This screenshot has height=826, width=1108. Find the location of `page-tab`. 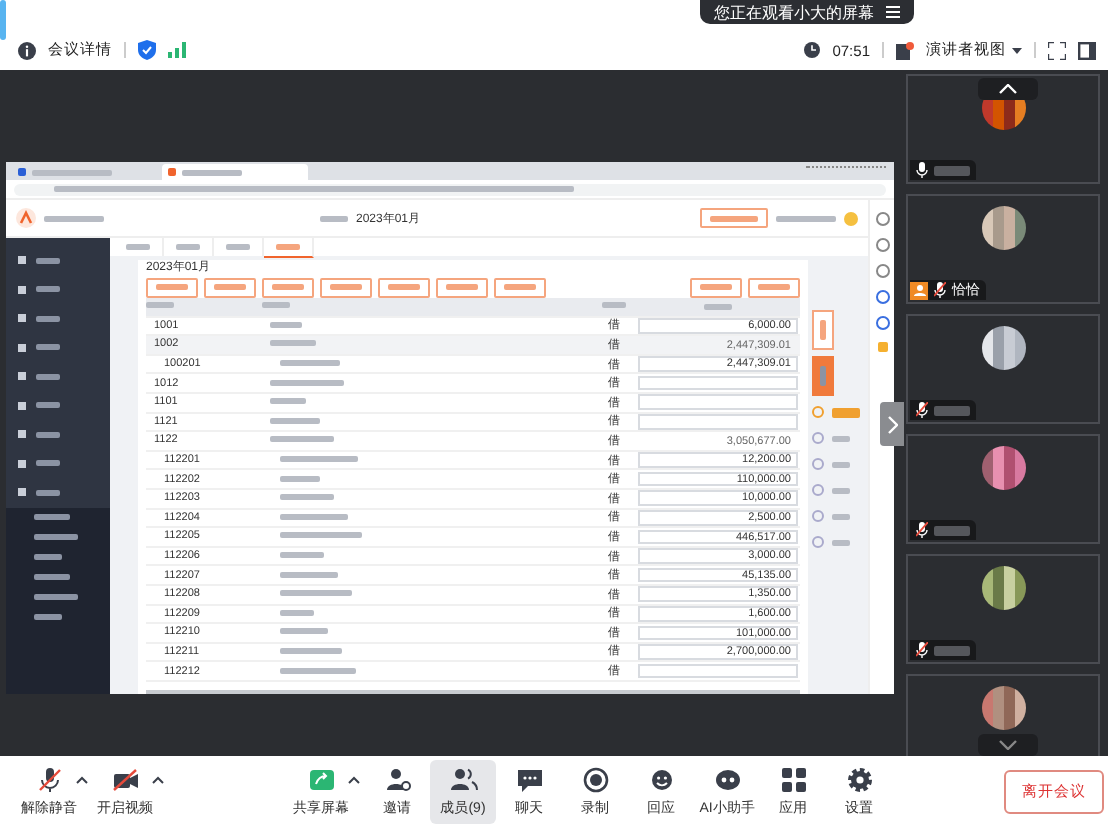

page-tab is located at coordinates (289, 247).